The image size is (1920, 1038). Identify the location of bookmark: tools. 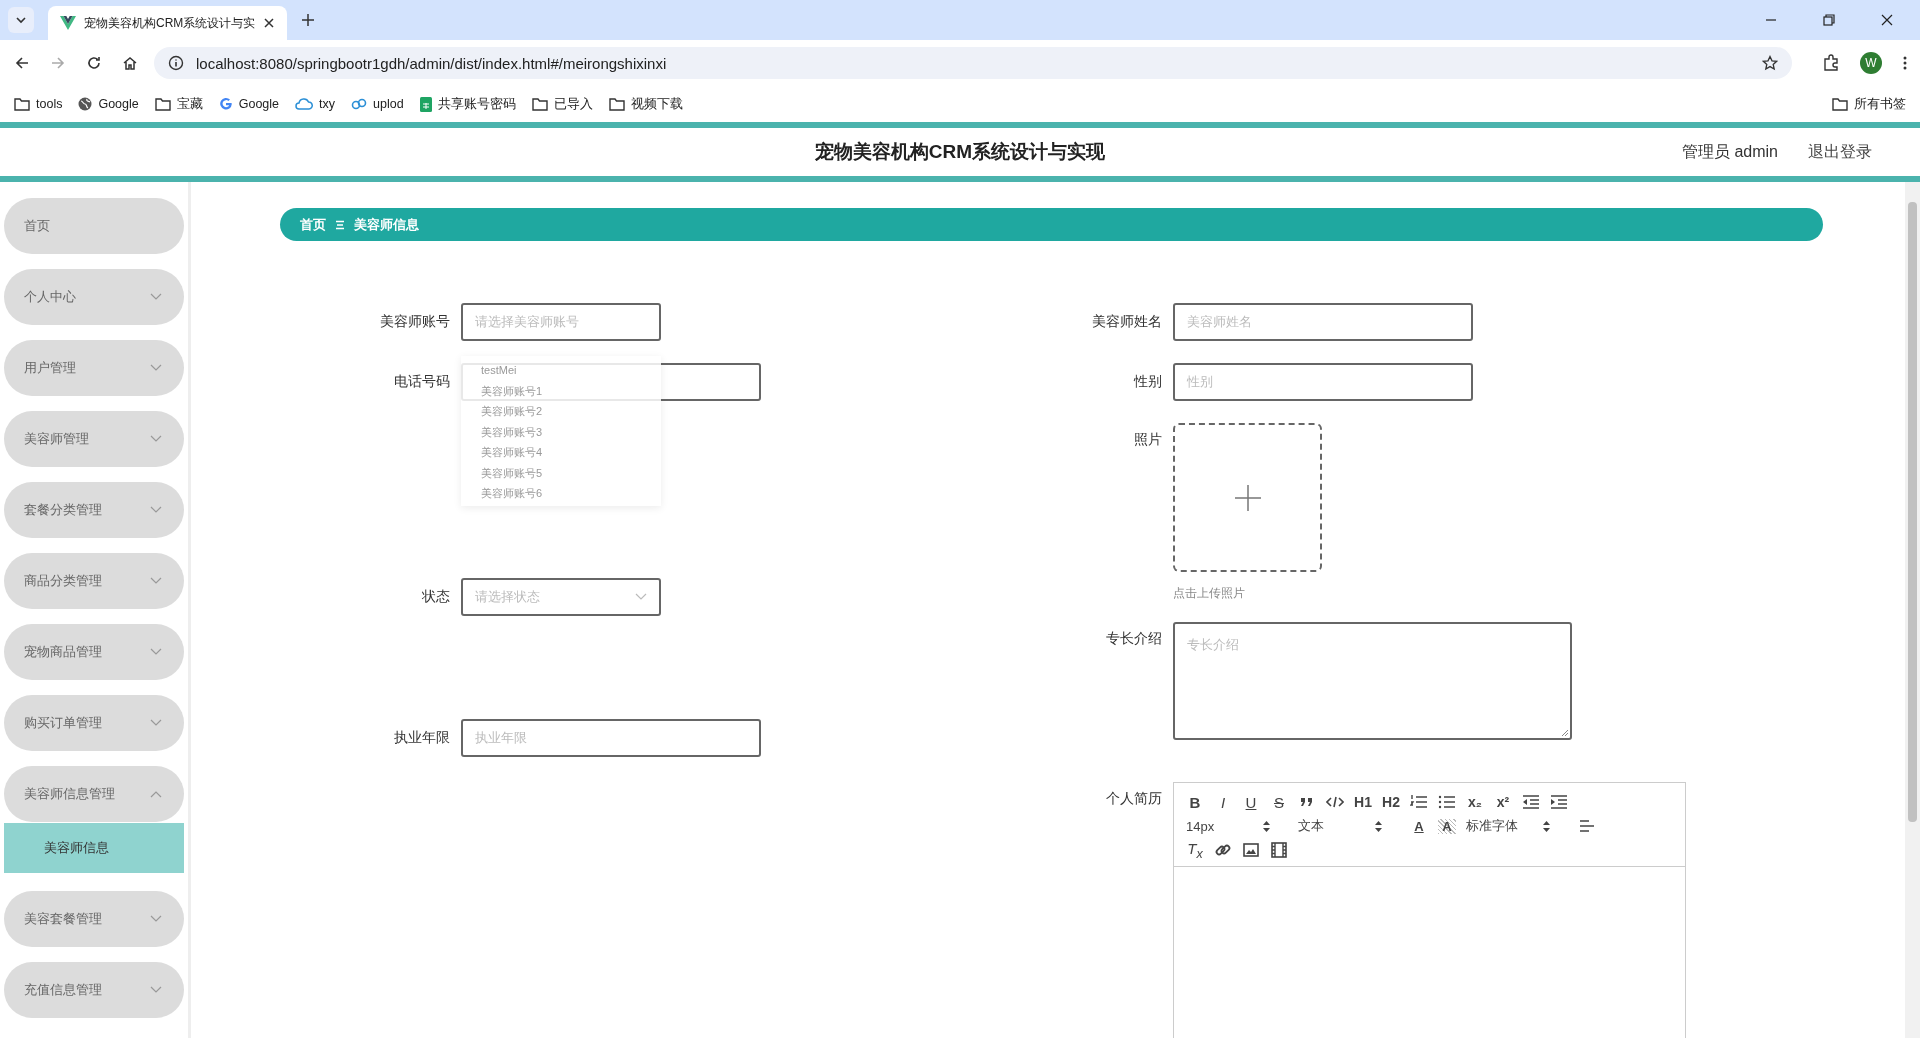
(38, 104).